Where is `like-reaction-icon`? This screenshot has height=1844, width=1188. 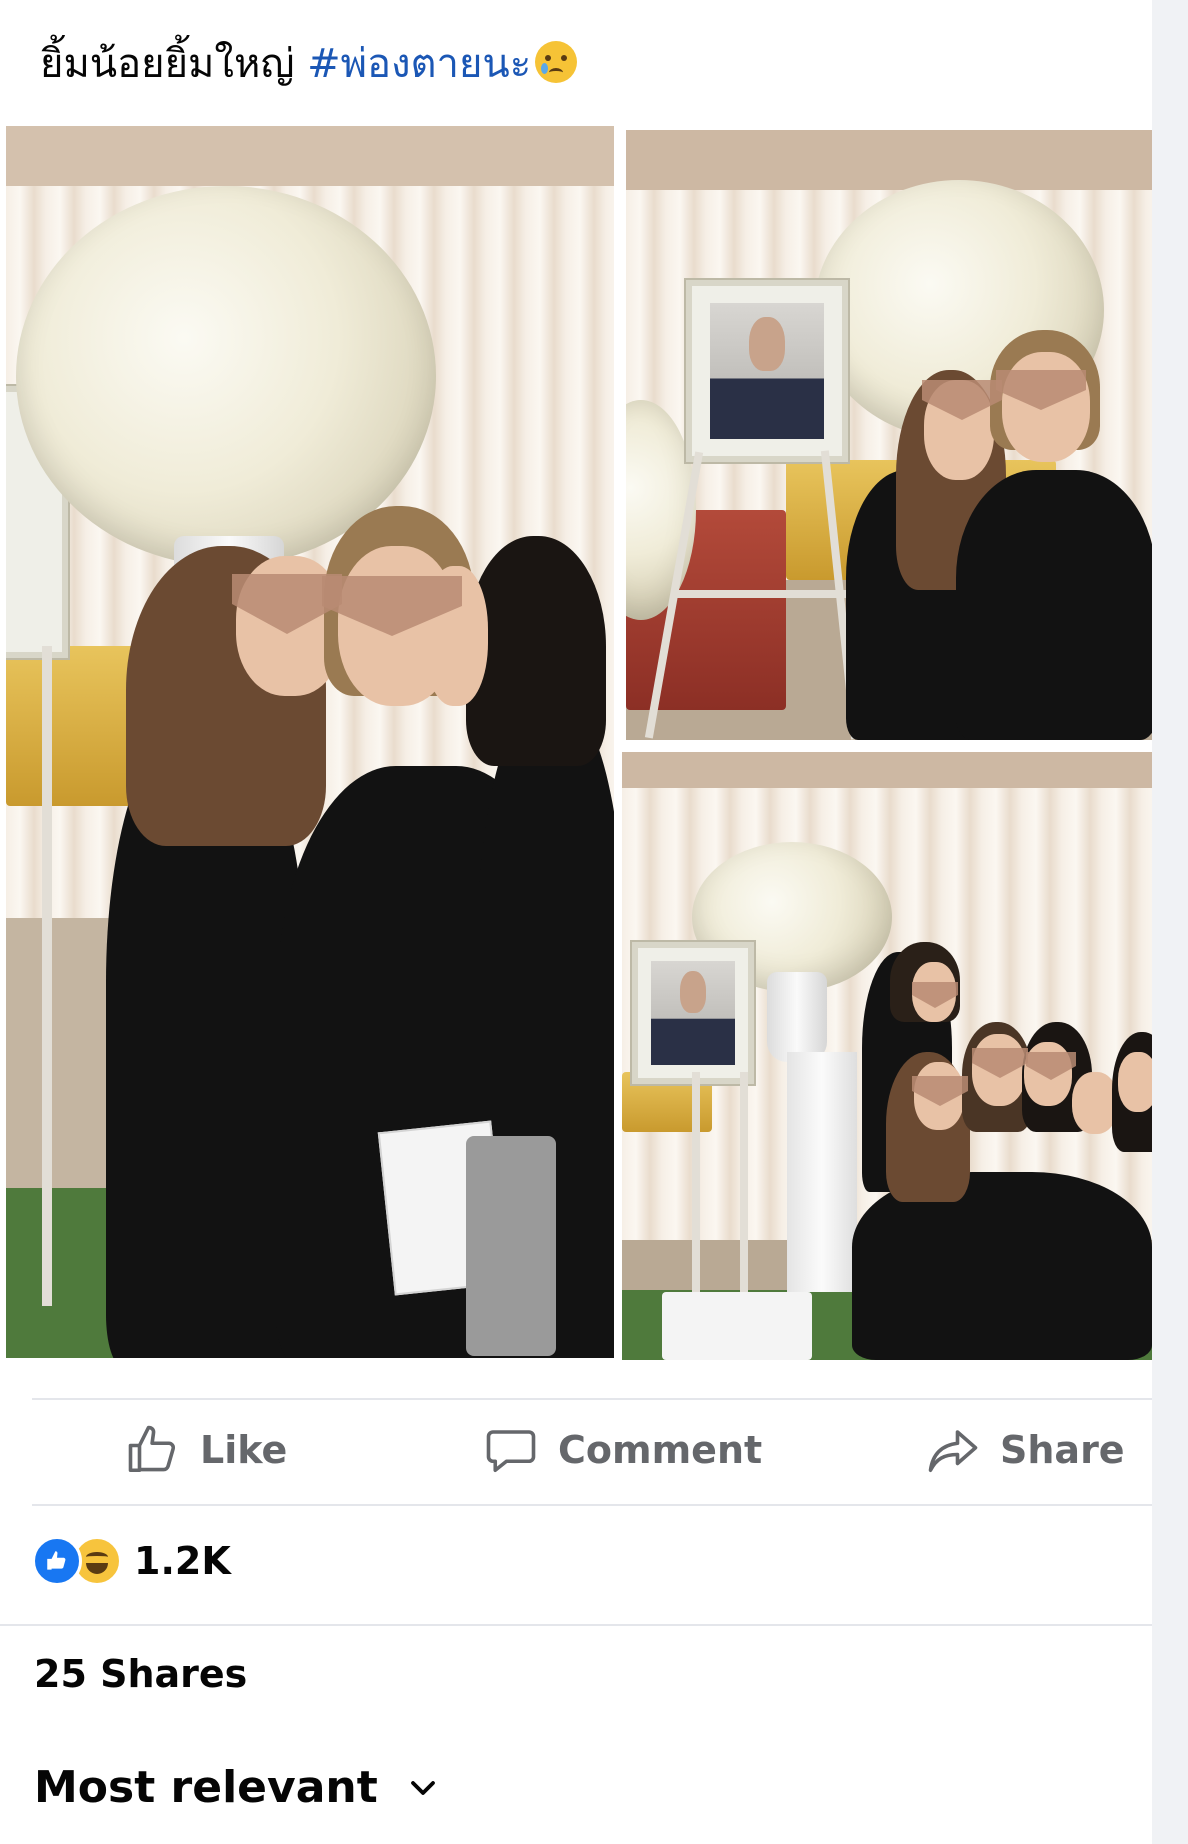
like-reaction-icon is located at coordinates (57, 1561).